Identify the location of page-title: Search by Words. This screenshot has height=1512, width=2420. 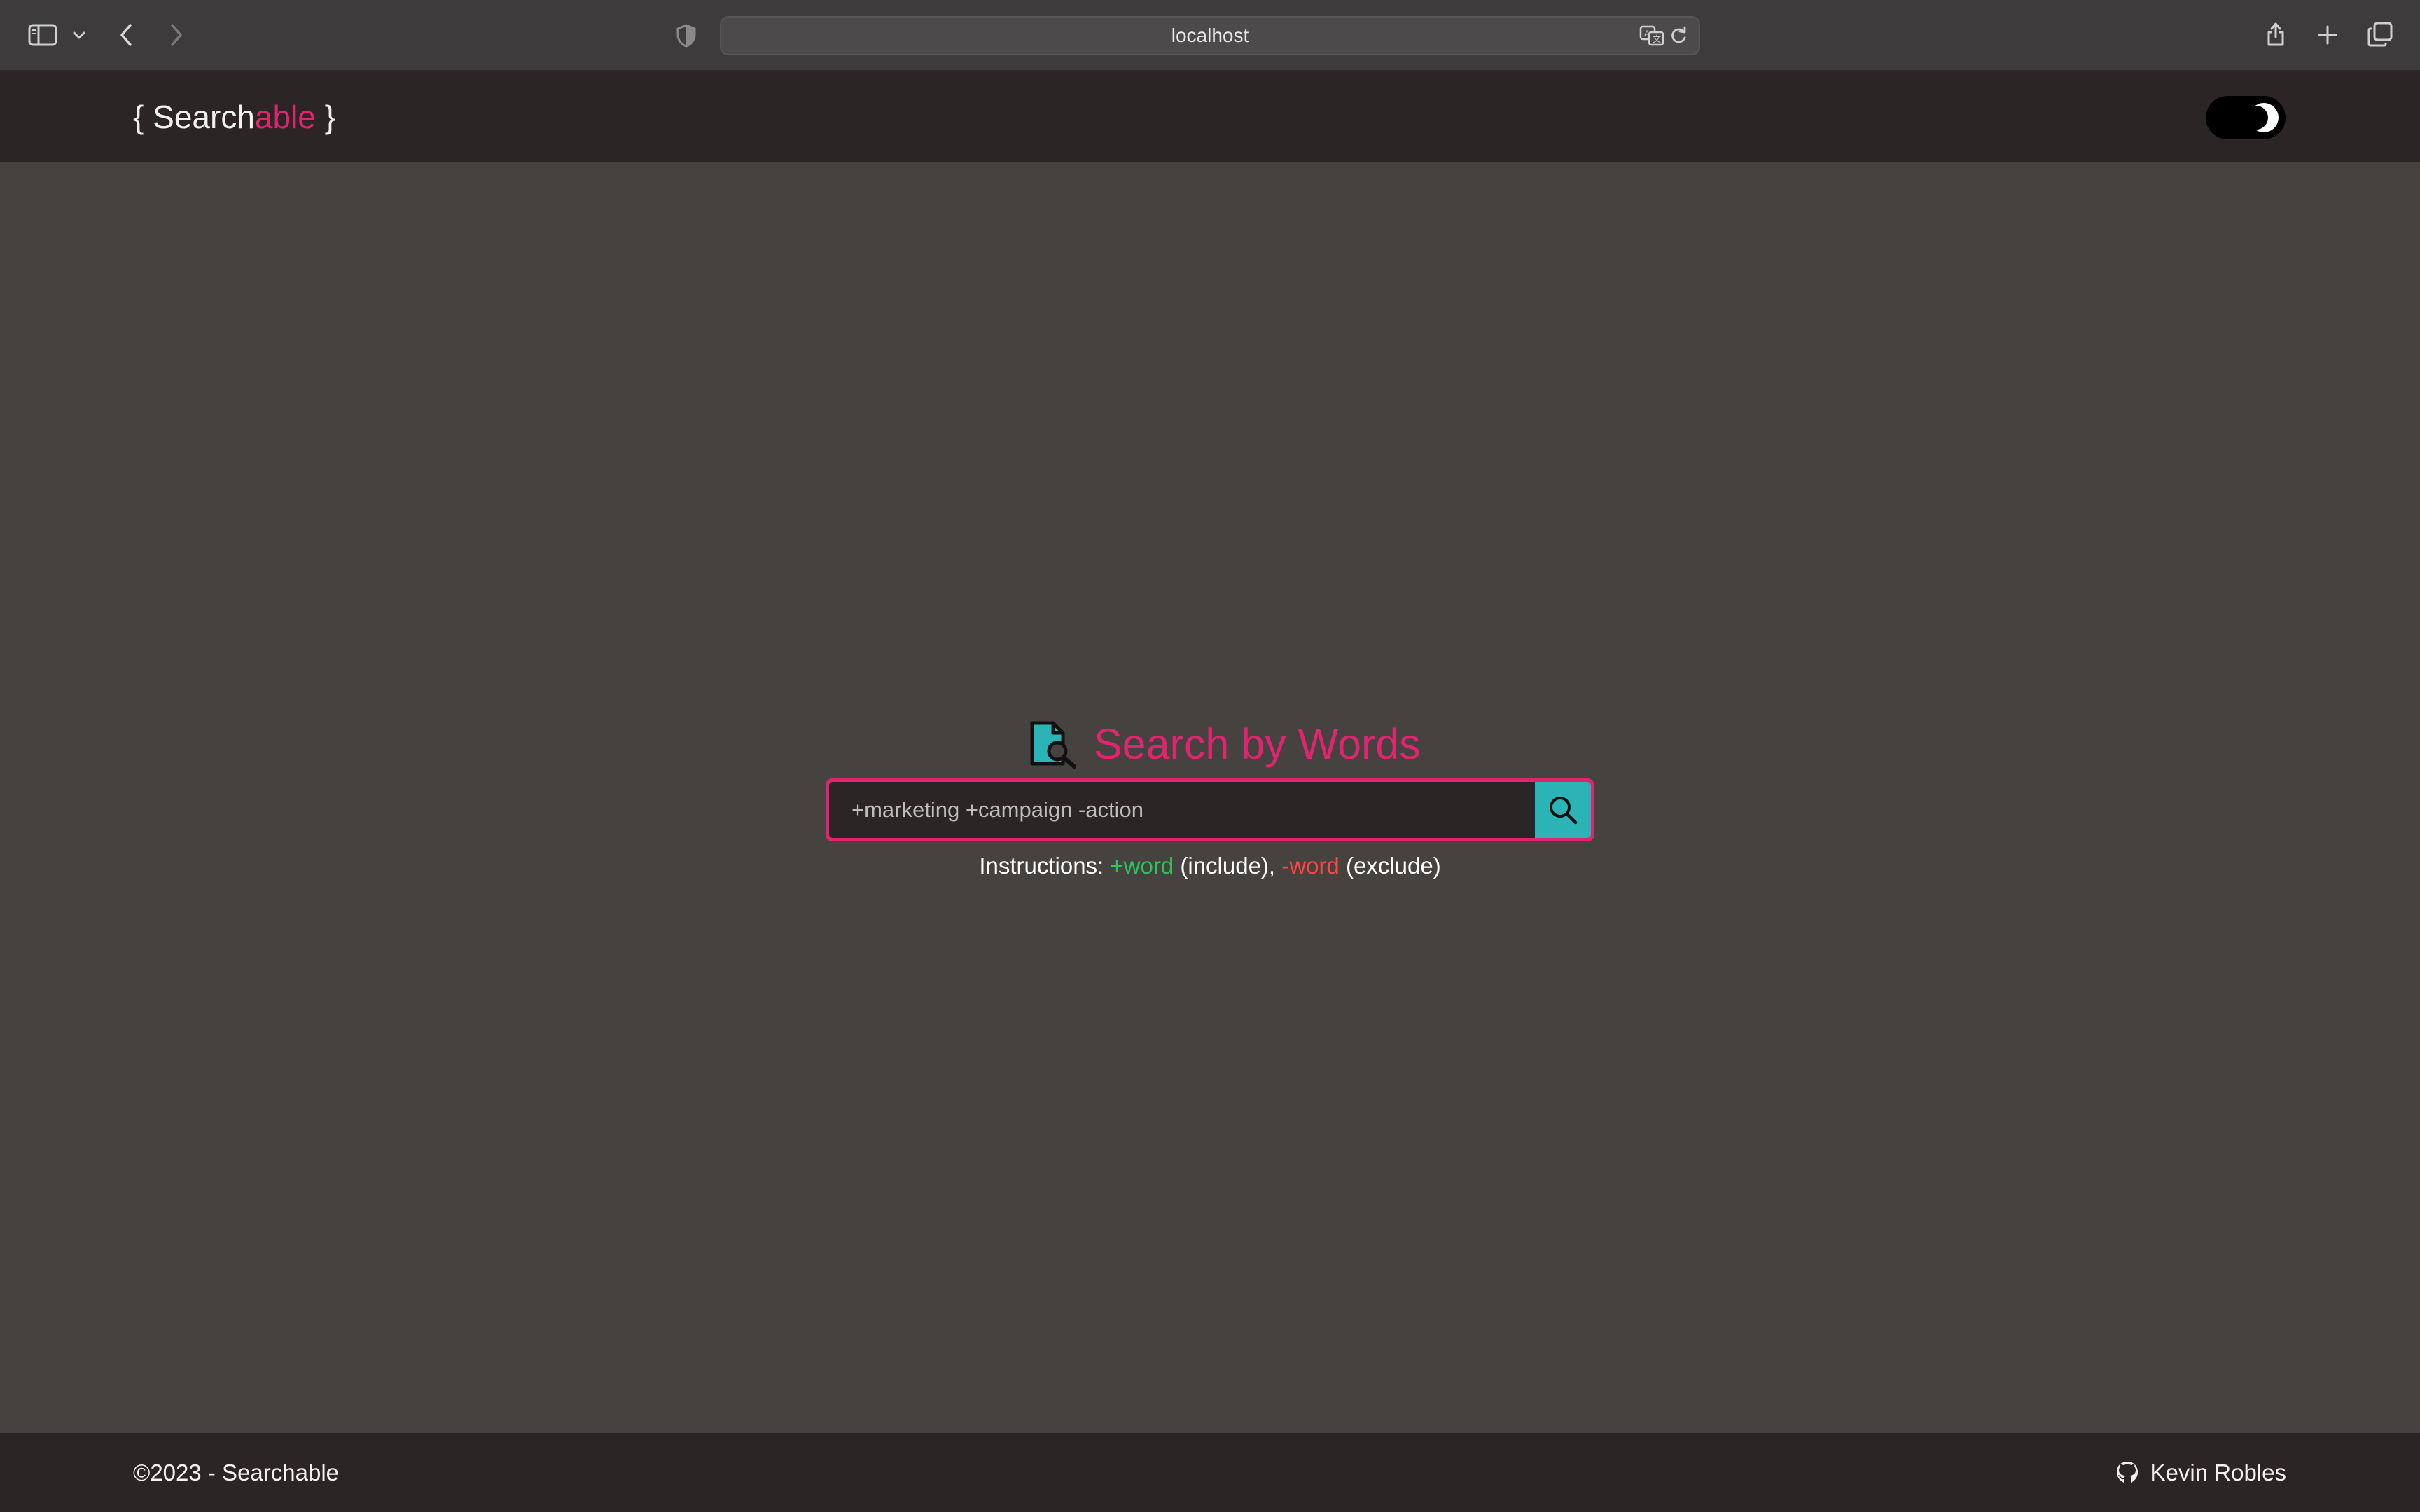
(1257, 744).